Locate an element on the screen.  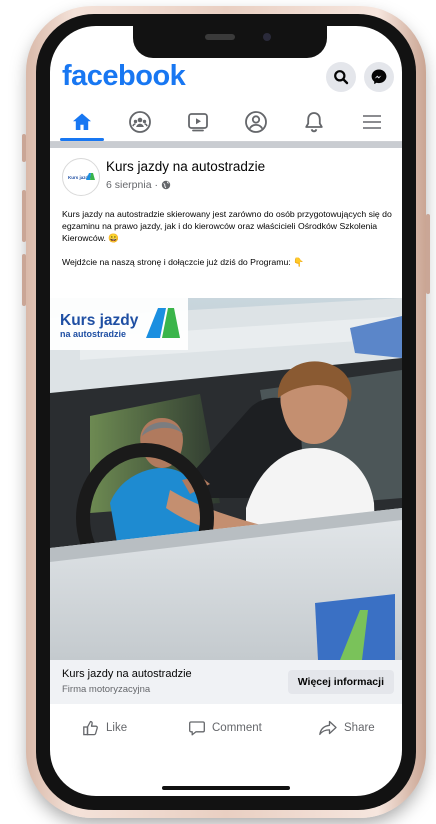
tab-groups is located at coordinates (140, 122).